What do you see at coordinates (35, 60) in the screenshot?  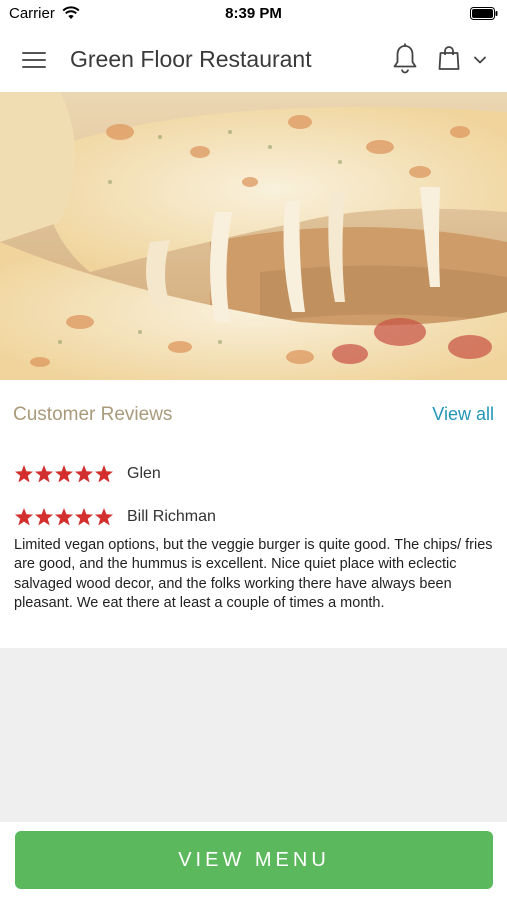 I see `menu-icon` at bounding box center [35, 60].